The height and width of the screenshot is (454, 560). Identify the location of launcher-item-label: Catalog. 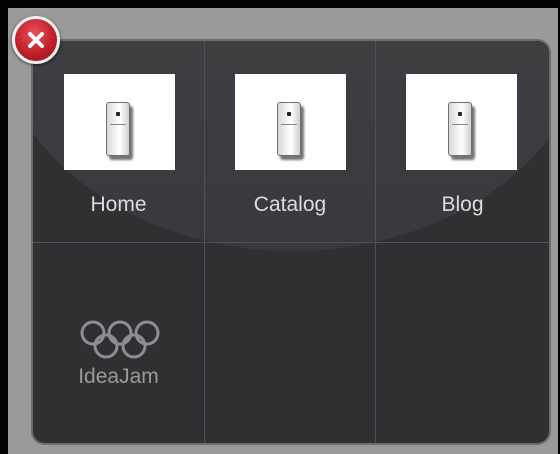
(290, 204).